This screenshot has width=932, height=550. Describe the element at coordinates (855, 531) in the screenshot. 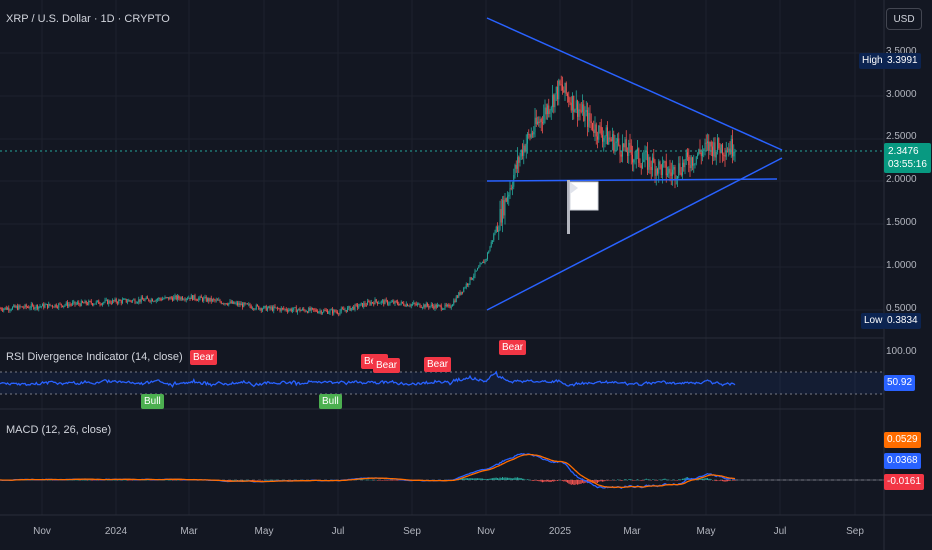

I see `time-tick: Sep` at that location.